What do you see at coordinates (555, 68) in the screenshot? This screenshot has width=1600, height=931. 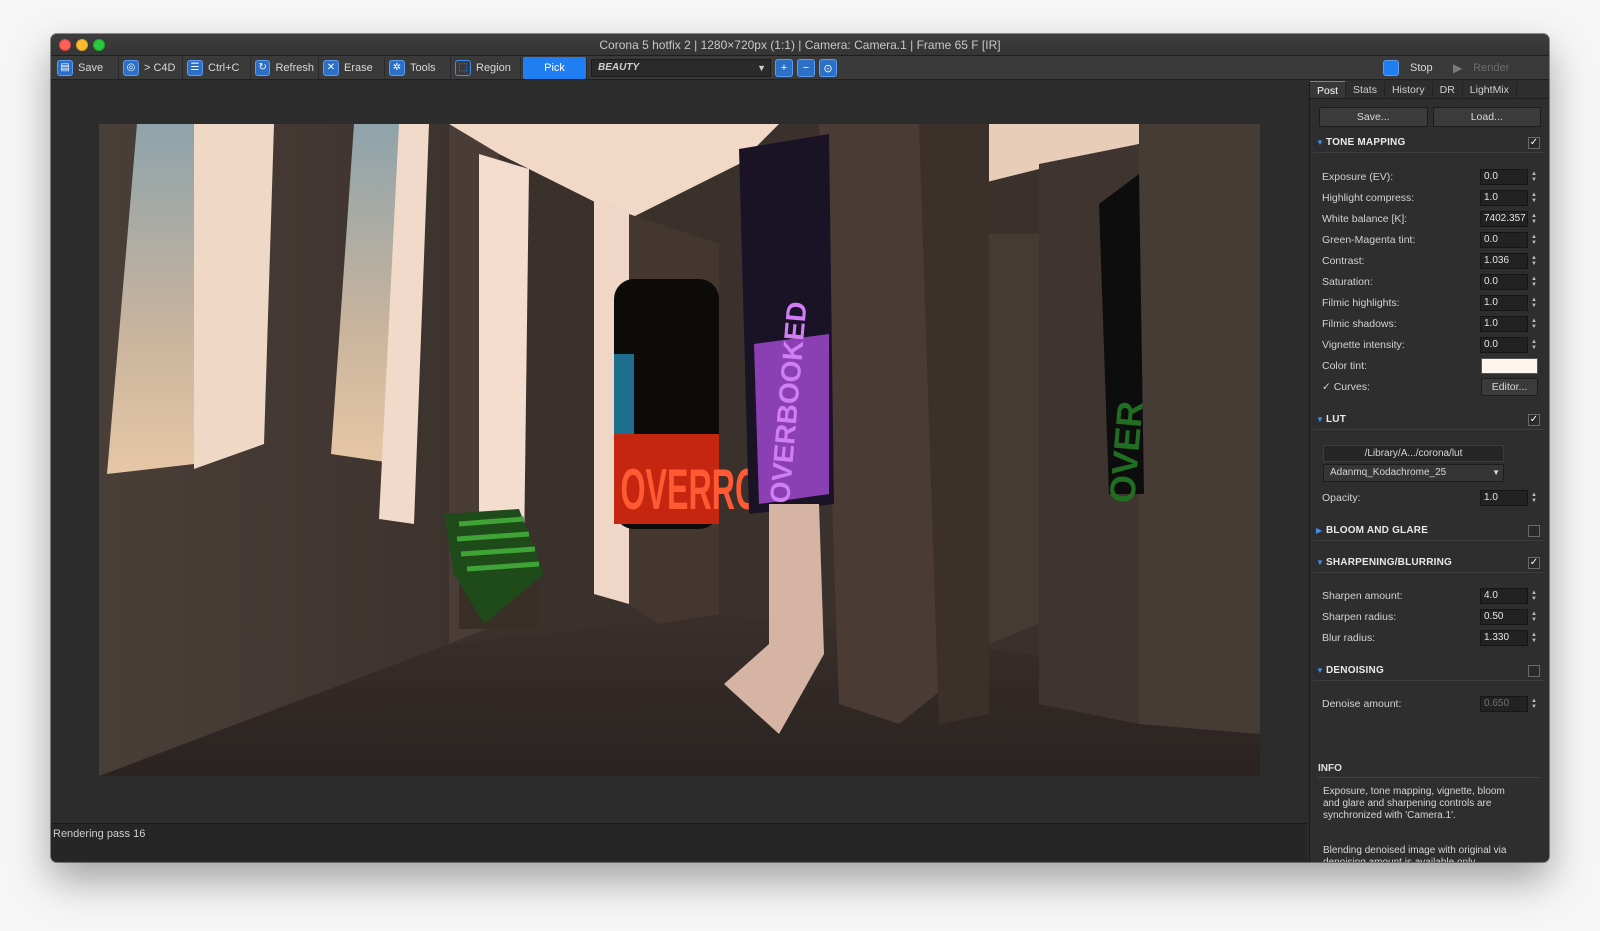 I see `pick-button: Pick` at bounding box center [555, 68].